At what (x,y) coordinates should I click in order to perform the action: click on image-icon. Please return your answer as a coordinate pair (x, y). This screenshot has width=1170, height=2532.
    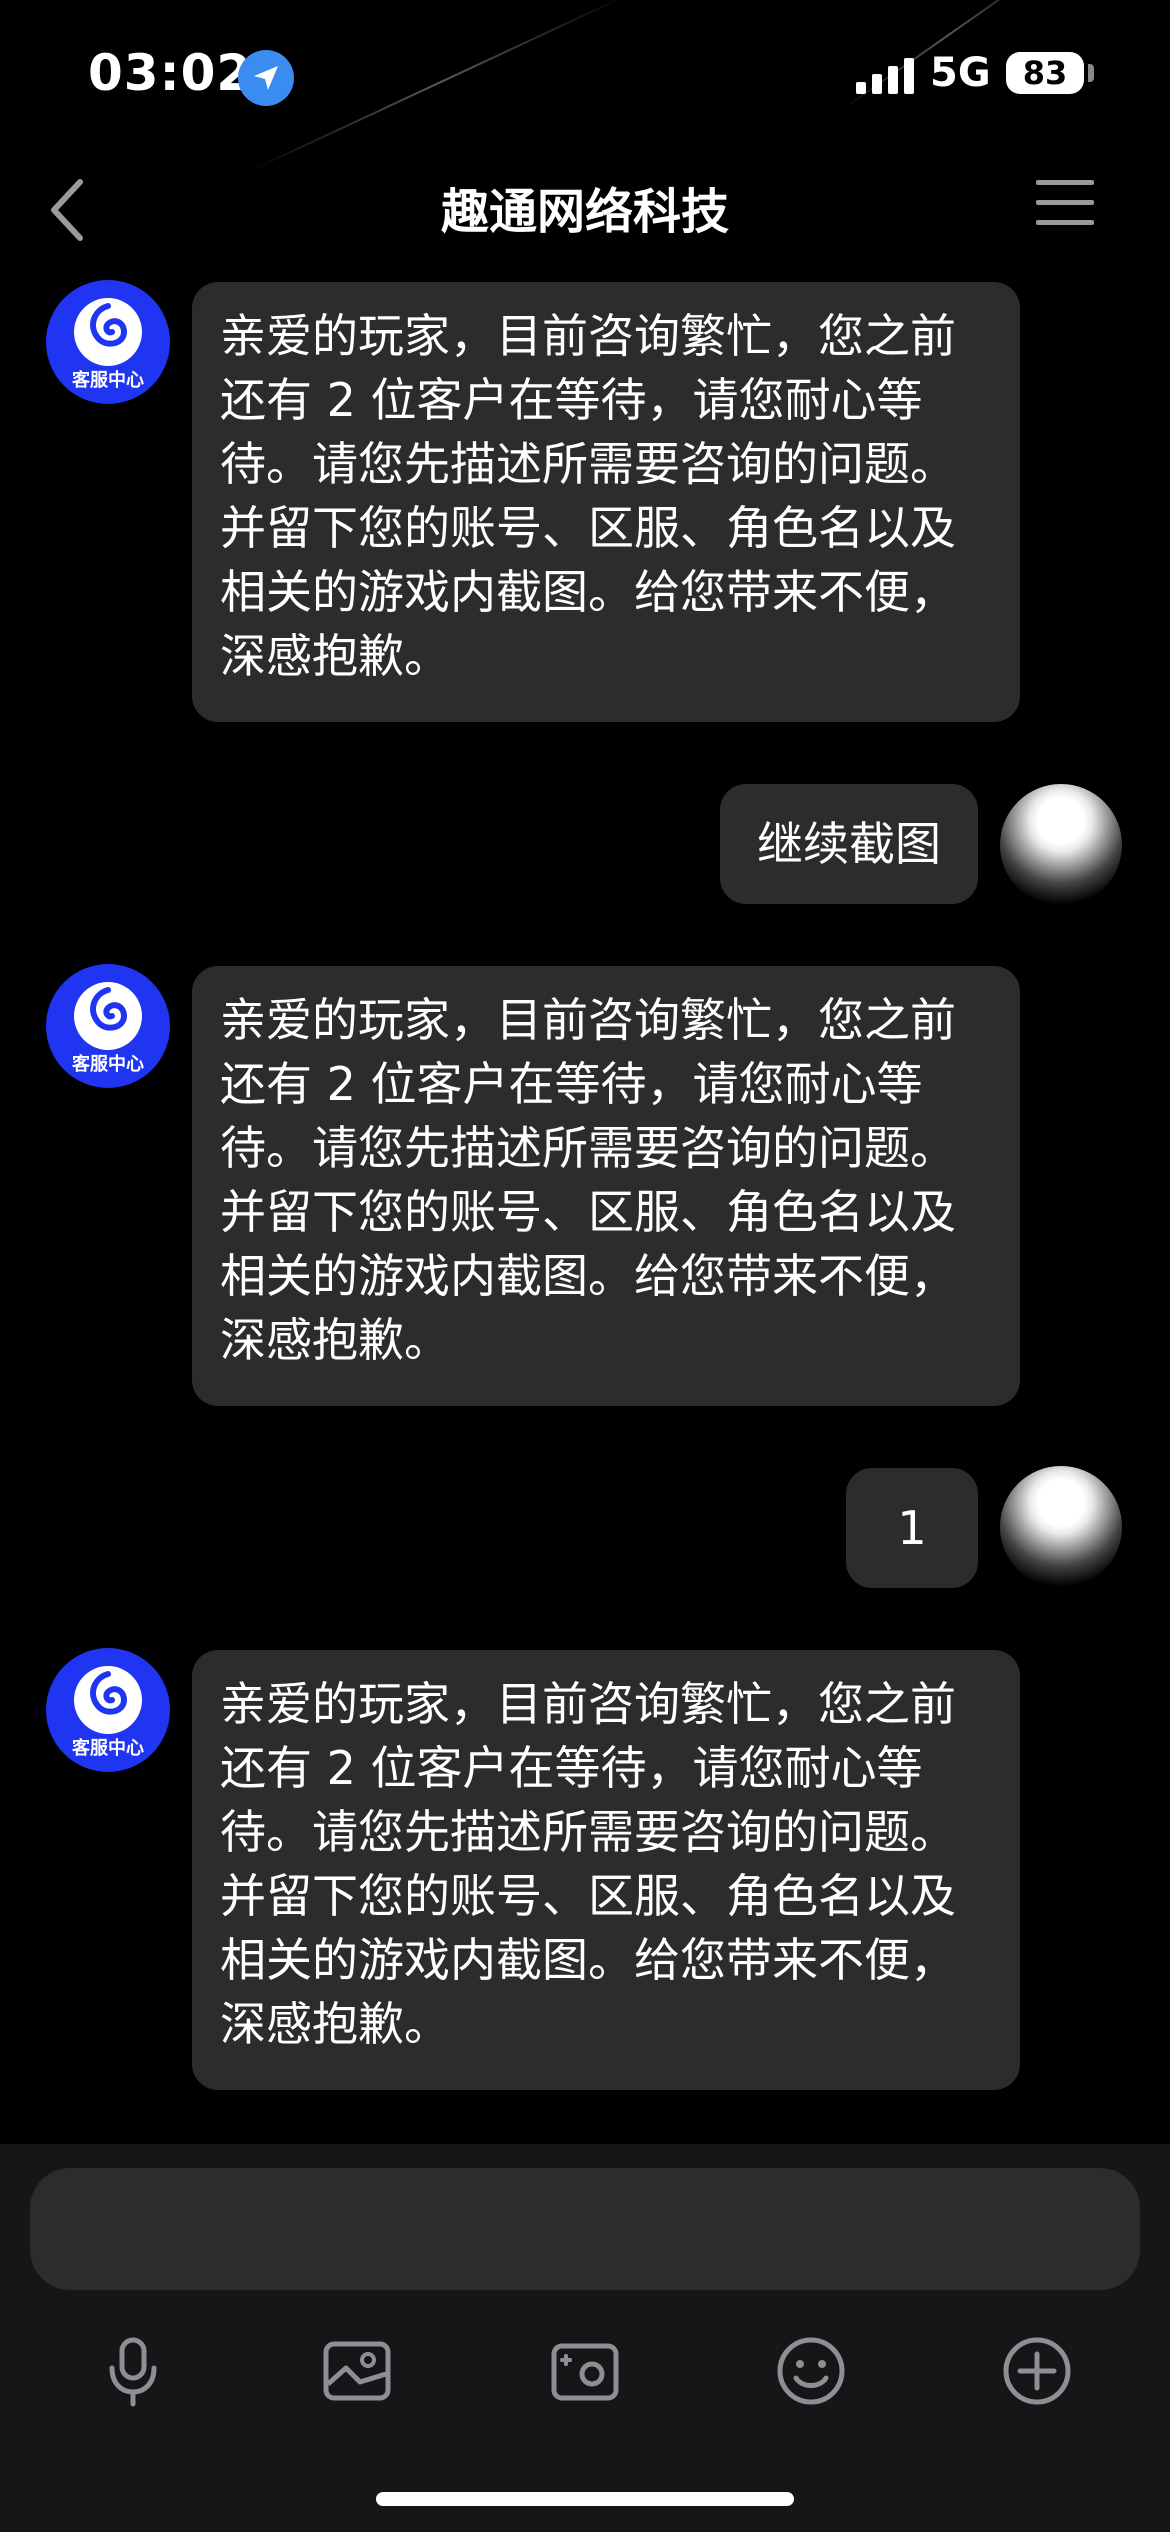
    Looking at the image, I should click on (357, 2371).